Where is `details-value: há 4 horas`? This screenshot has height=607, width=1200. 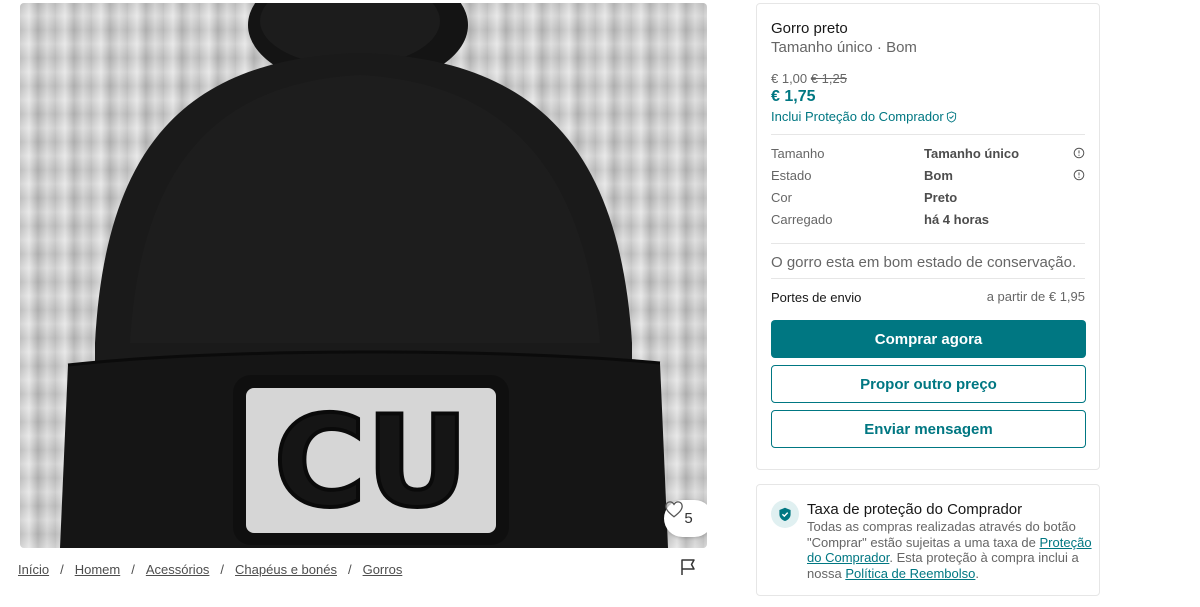
details-value: há 4 horas is located at coordinates (957, 219).